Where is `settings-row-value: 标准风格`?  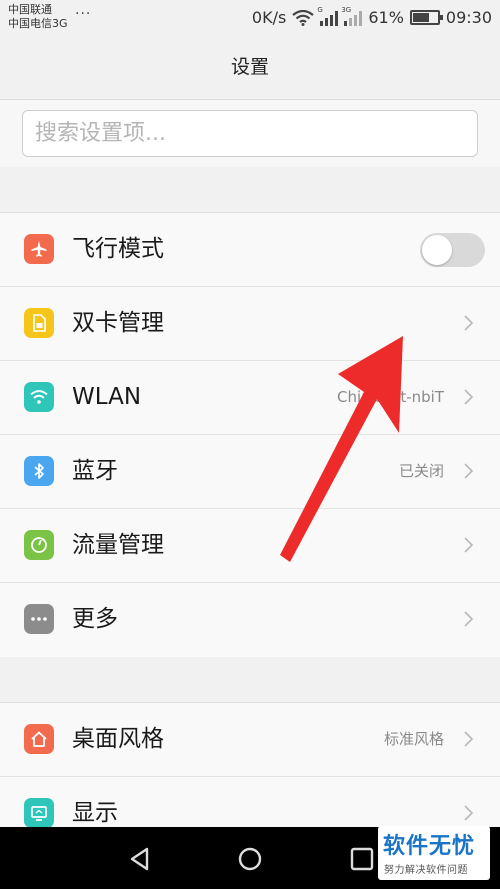 settings-row-value: 标准风格 is located at coordinates (413, 739).